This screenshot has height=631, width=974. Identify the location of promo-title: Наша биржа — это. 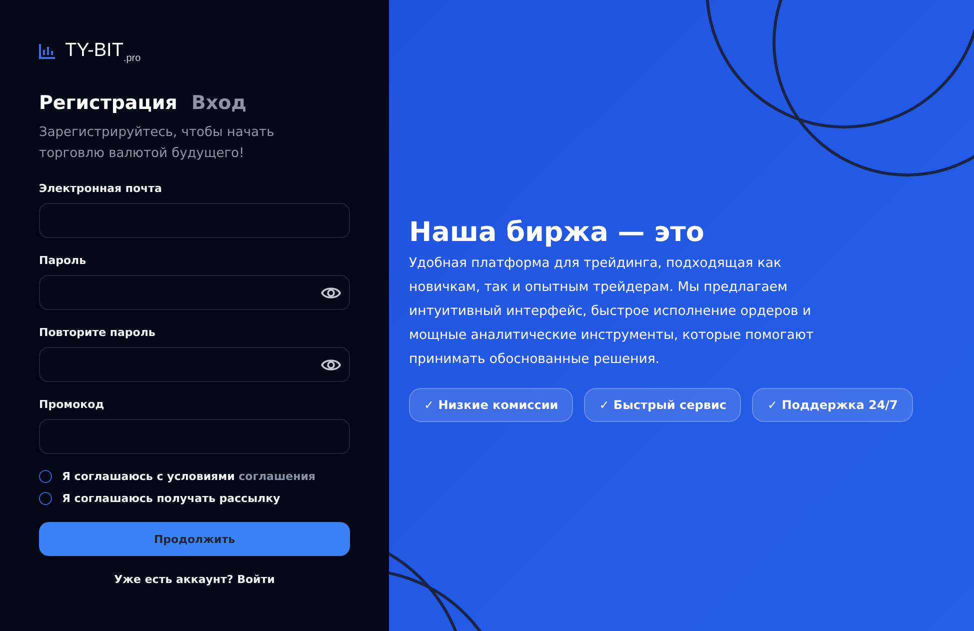
(557, 232).